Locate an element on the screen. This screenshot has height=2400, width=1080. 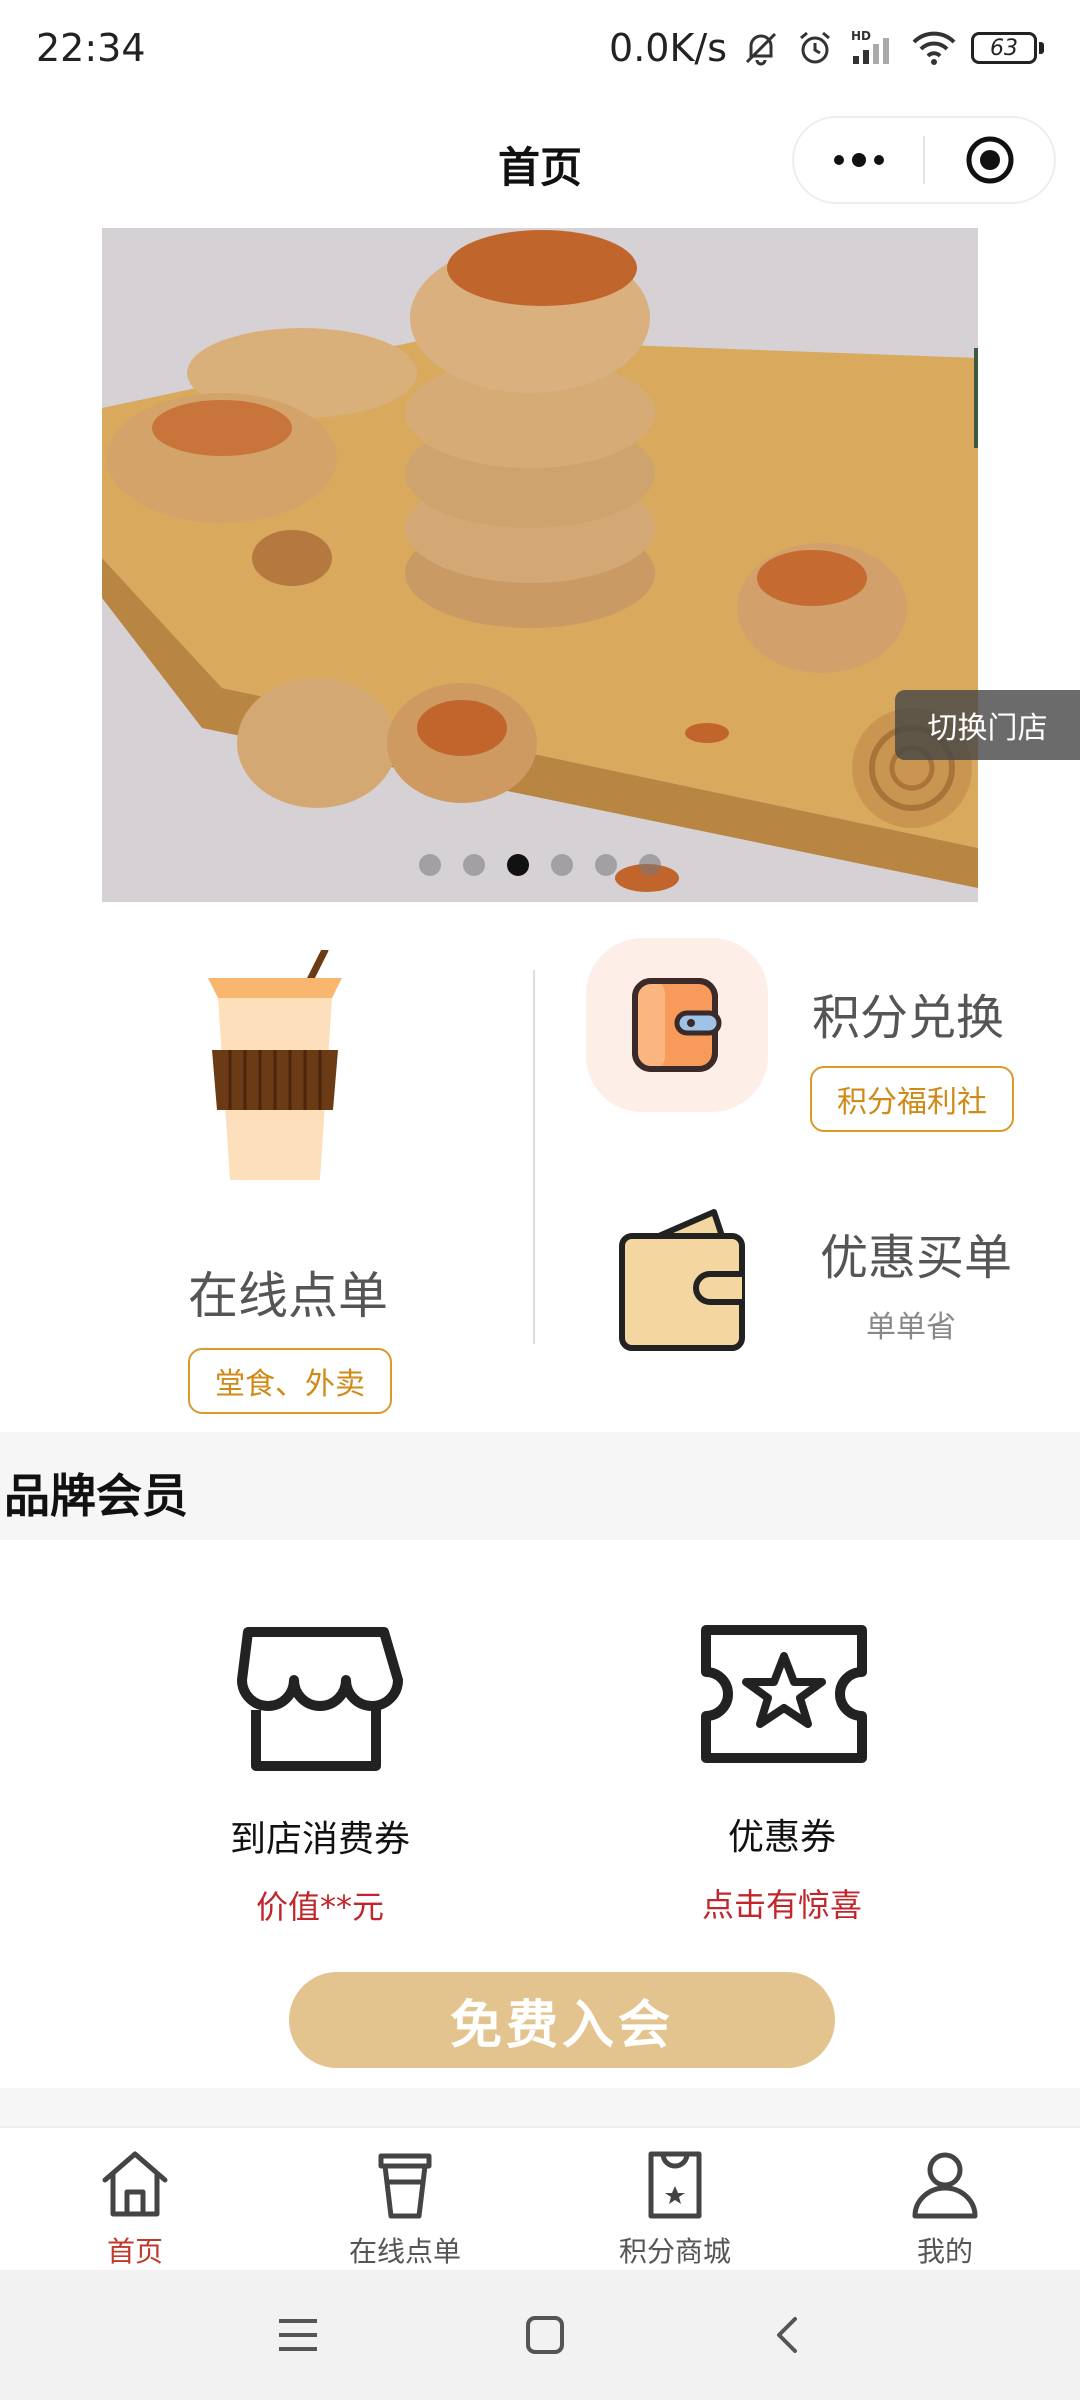
store-voucher-sub: 价值**元 is located at coordinates (319, 1907).